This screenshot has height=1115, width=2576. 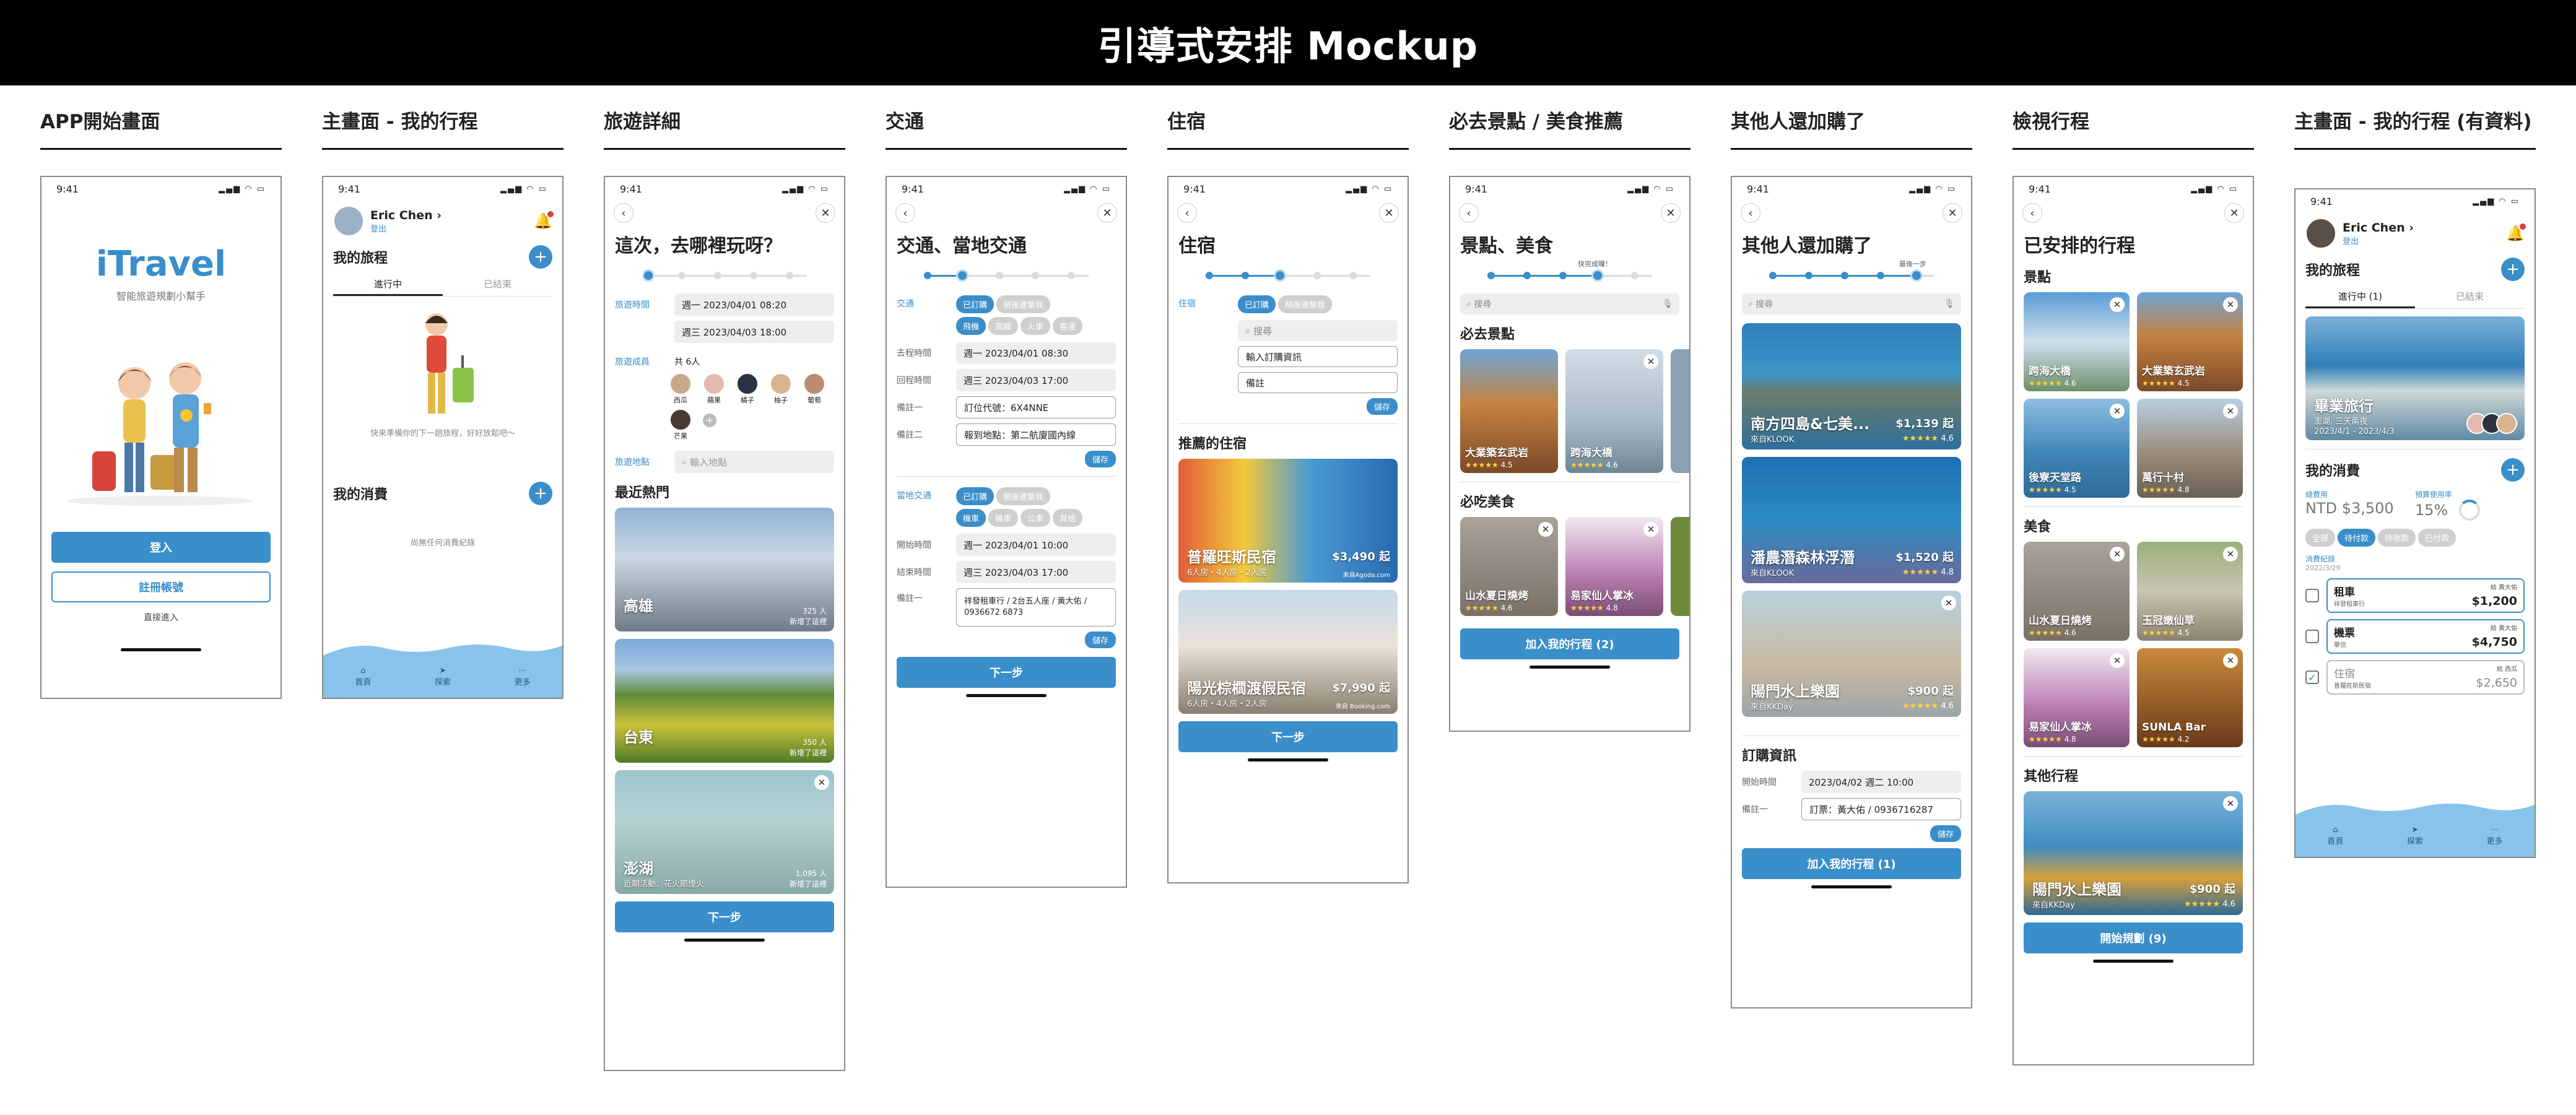 What do you see at coordinates (781, 389) in the screenshot?
I see `member-avatar: 柚子` at bounding box center [781, 389].